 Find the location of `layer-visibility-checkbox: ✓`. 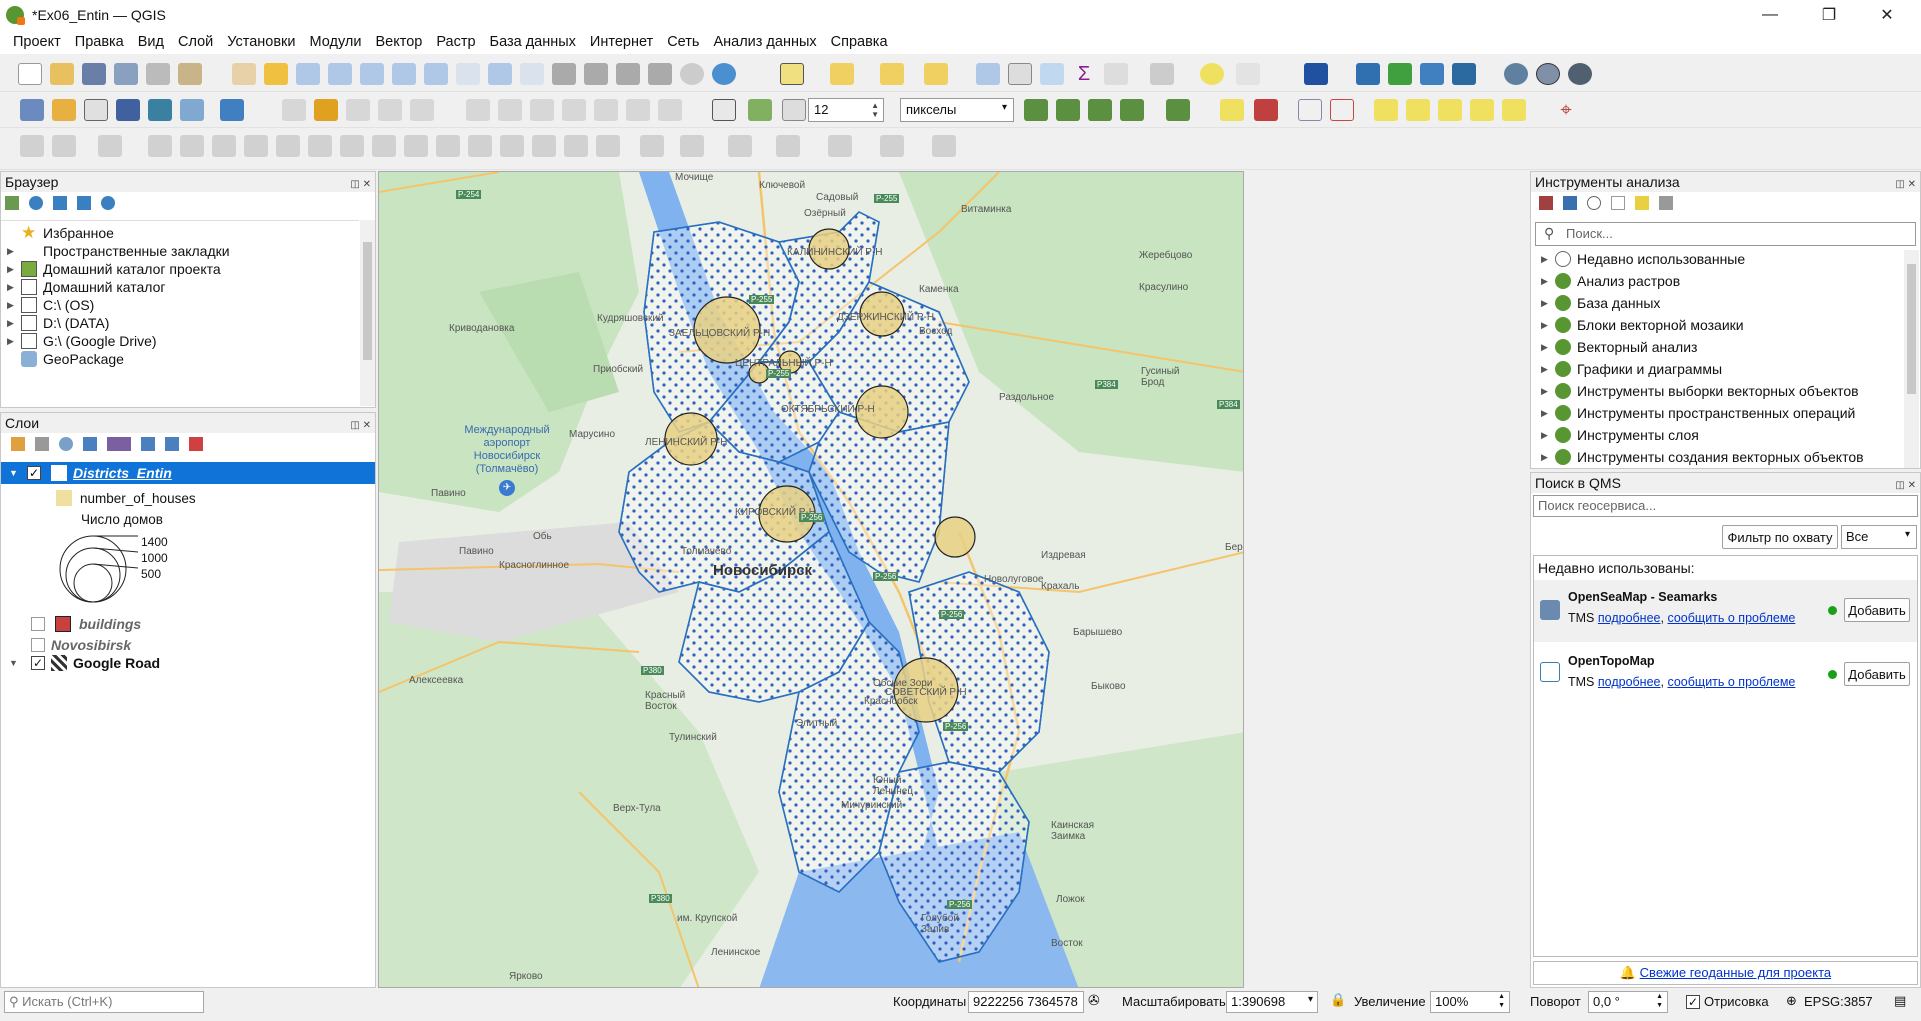

layer-visibility-checkbox: ✓ is located at coordinates (38, 663).